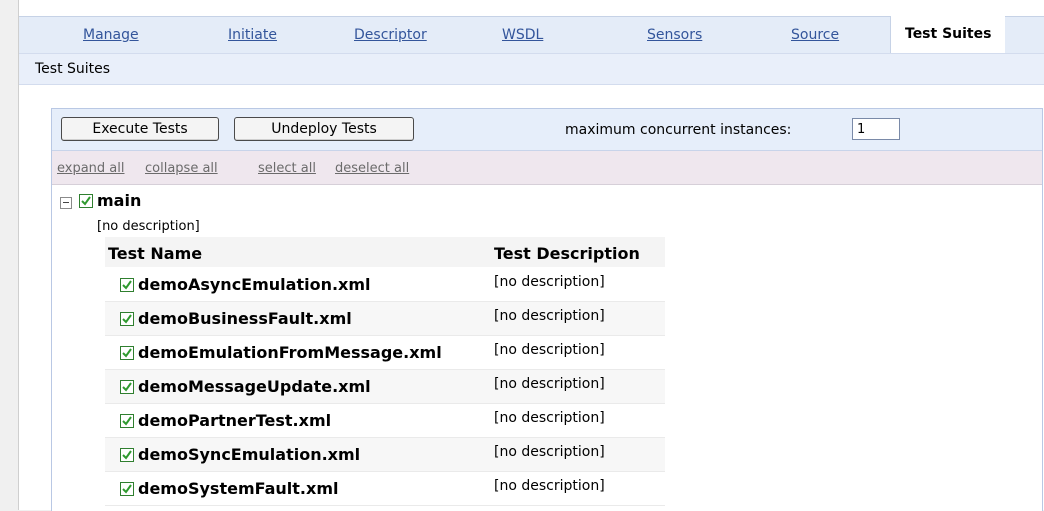 The image size is (1044, 511). What do you see at coordinates (249, 454) in the screenshot?
I see `test-name: demoSyncEmulation.xml` at bounding box center [249, 454].